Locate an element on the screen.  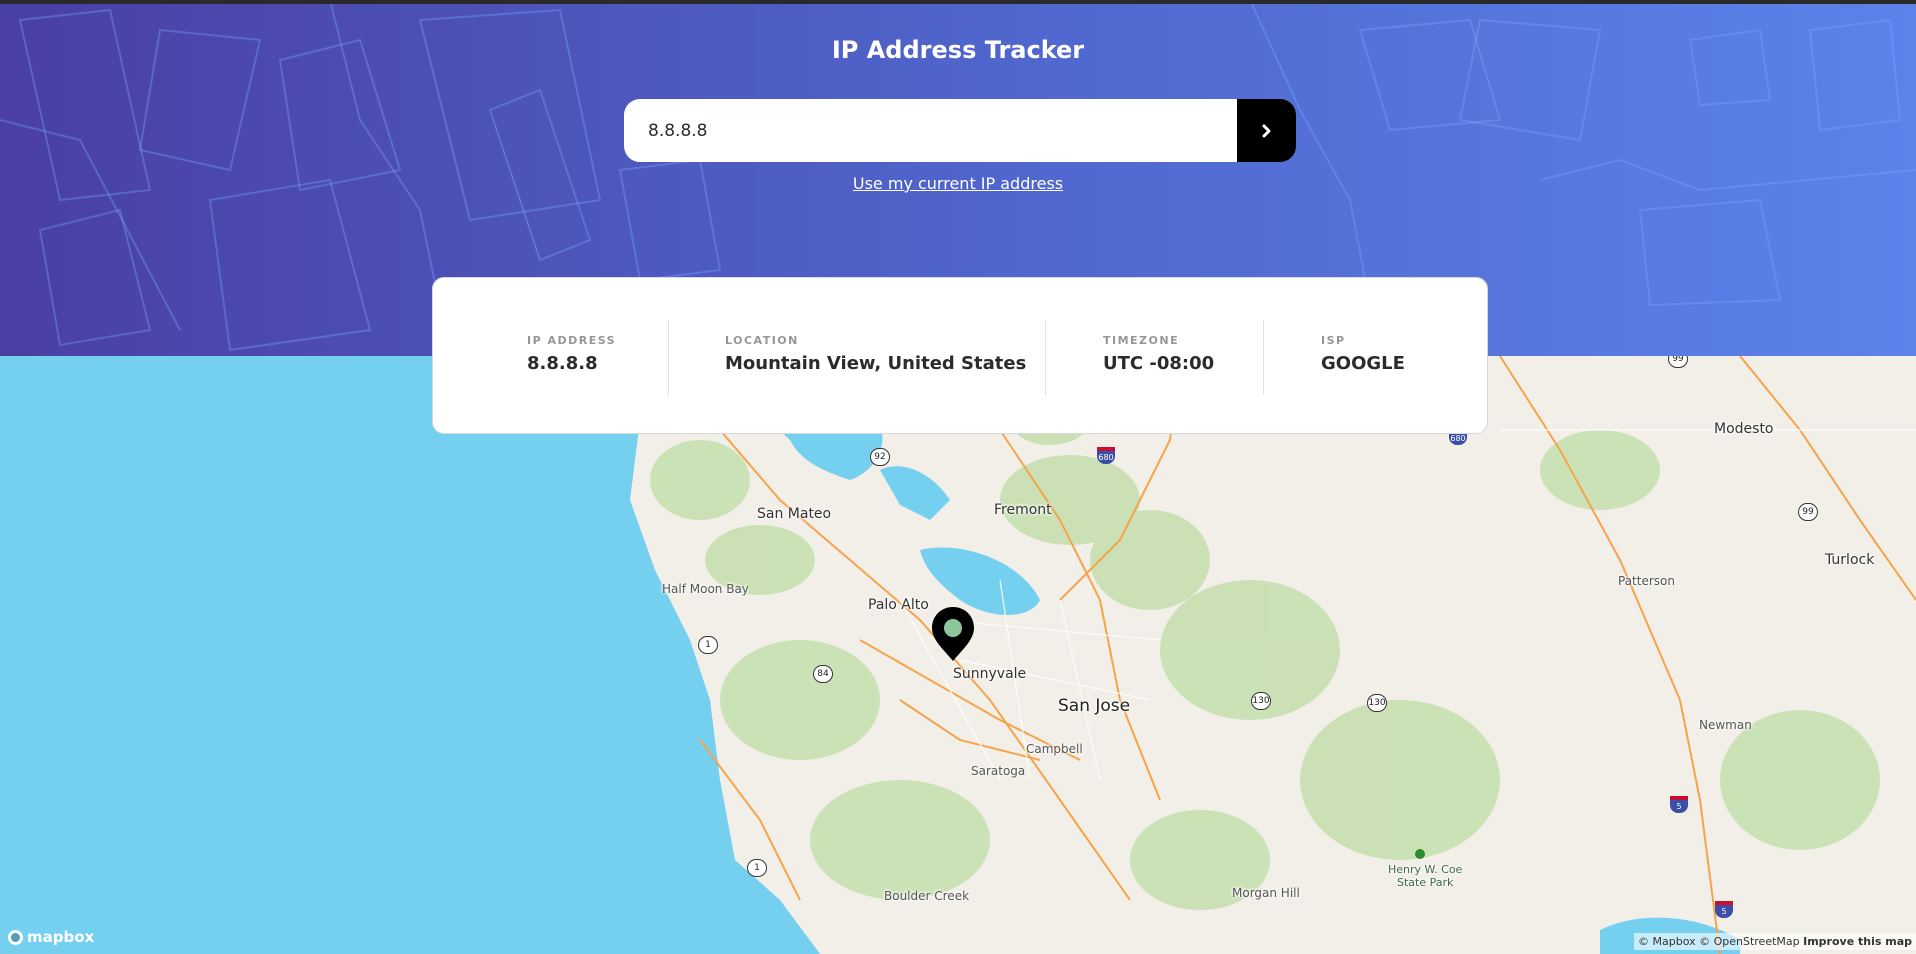
info-ip-address: IP Address 8.8.8.8 is located at coordinates (571, 354).